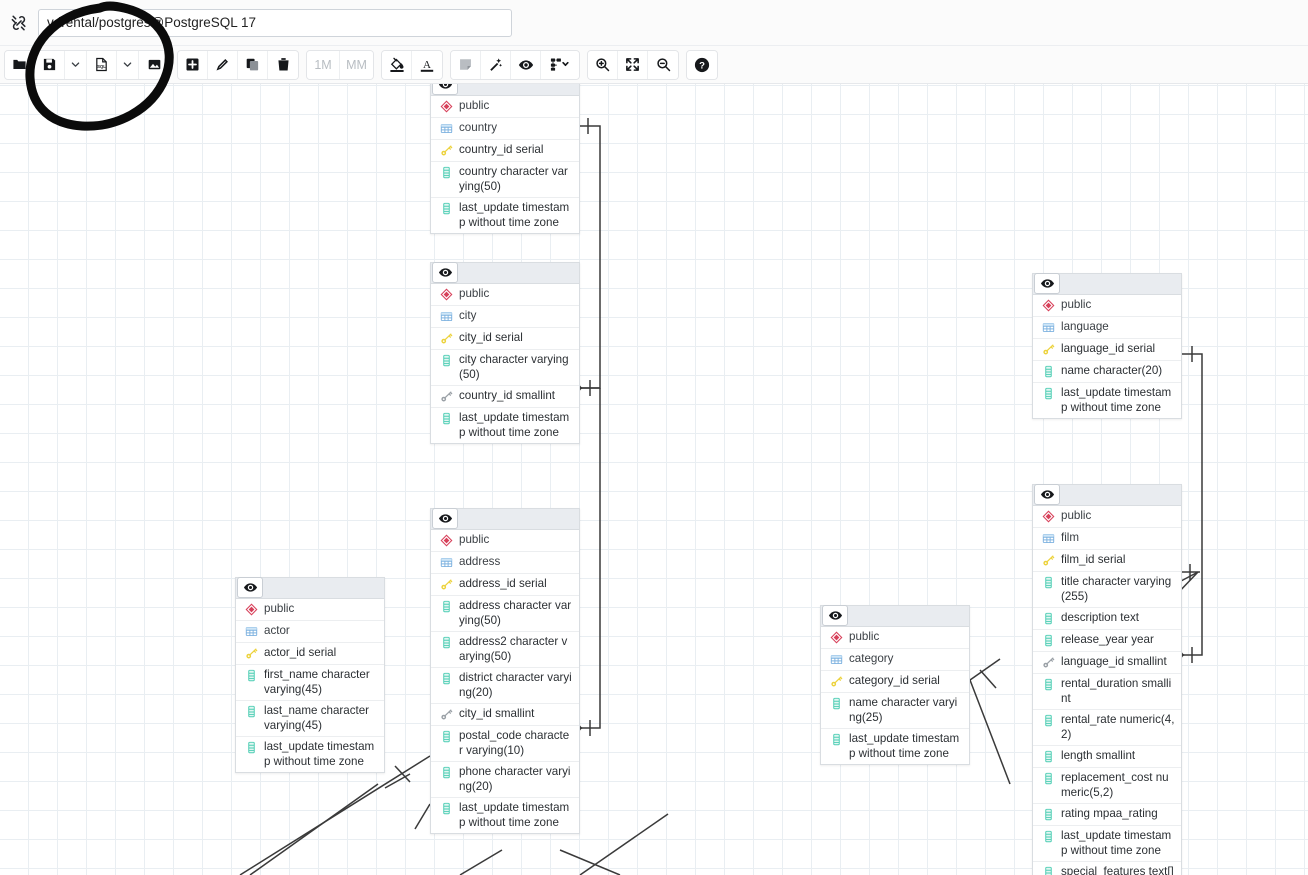 Image resolution: width=1308 pixels, height=875 pixels. What do you see at coordinates (1107, 372) in the screenshot?
I see `table-column-row: name character(20)` at bounding box center [1107, 372].